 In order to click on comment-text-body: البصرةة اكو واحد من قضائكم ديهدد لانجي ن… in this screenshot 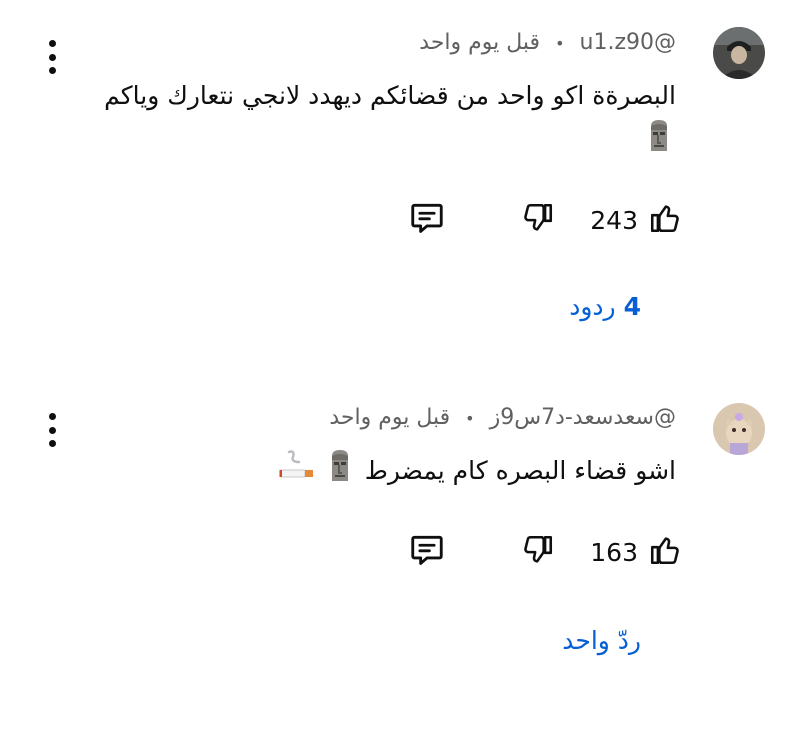, I will do `click(390, 95)`.